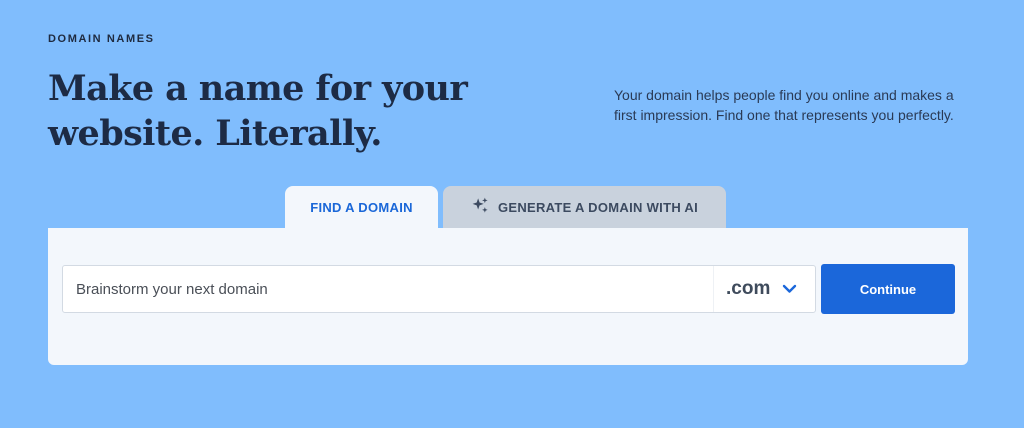 This screenshot has width=1024, height=428. I want to click on tab-find-domain: FIND A DOMAIN, so click(361, 207).